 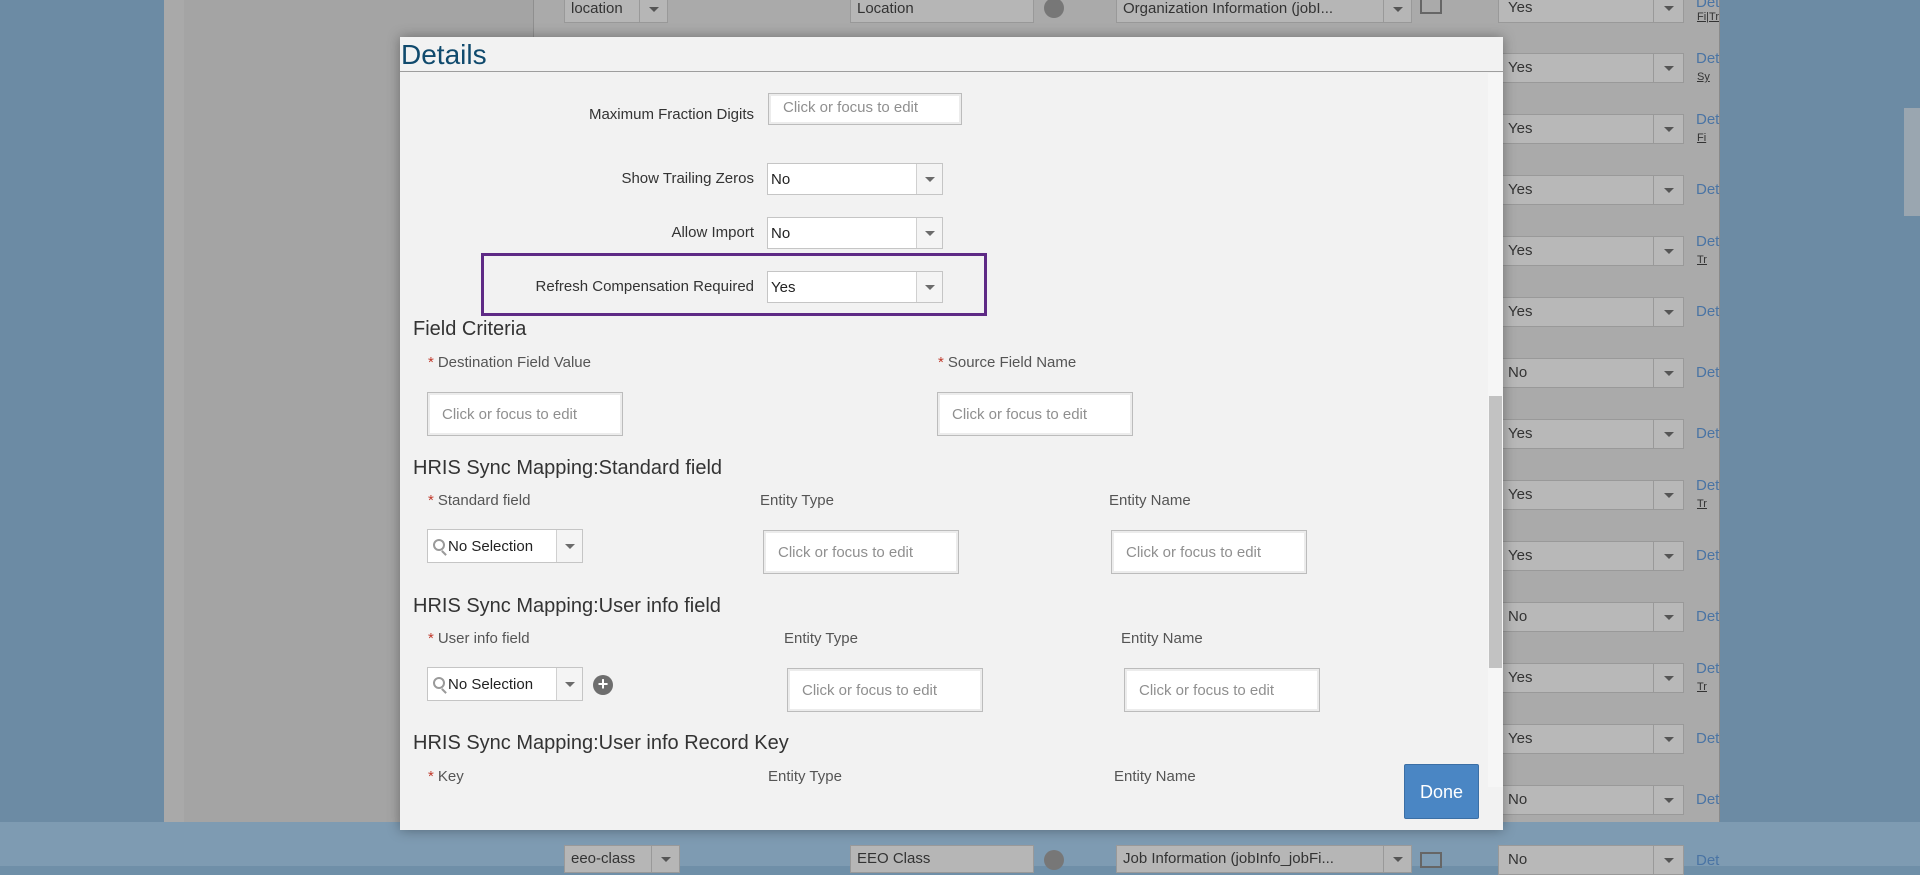 What do you see at coordinates (616, 11) in the screenshot?
I see `bg-field-id-select: location` at bounding box center [616, 11].